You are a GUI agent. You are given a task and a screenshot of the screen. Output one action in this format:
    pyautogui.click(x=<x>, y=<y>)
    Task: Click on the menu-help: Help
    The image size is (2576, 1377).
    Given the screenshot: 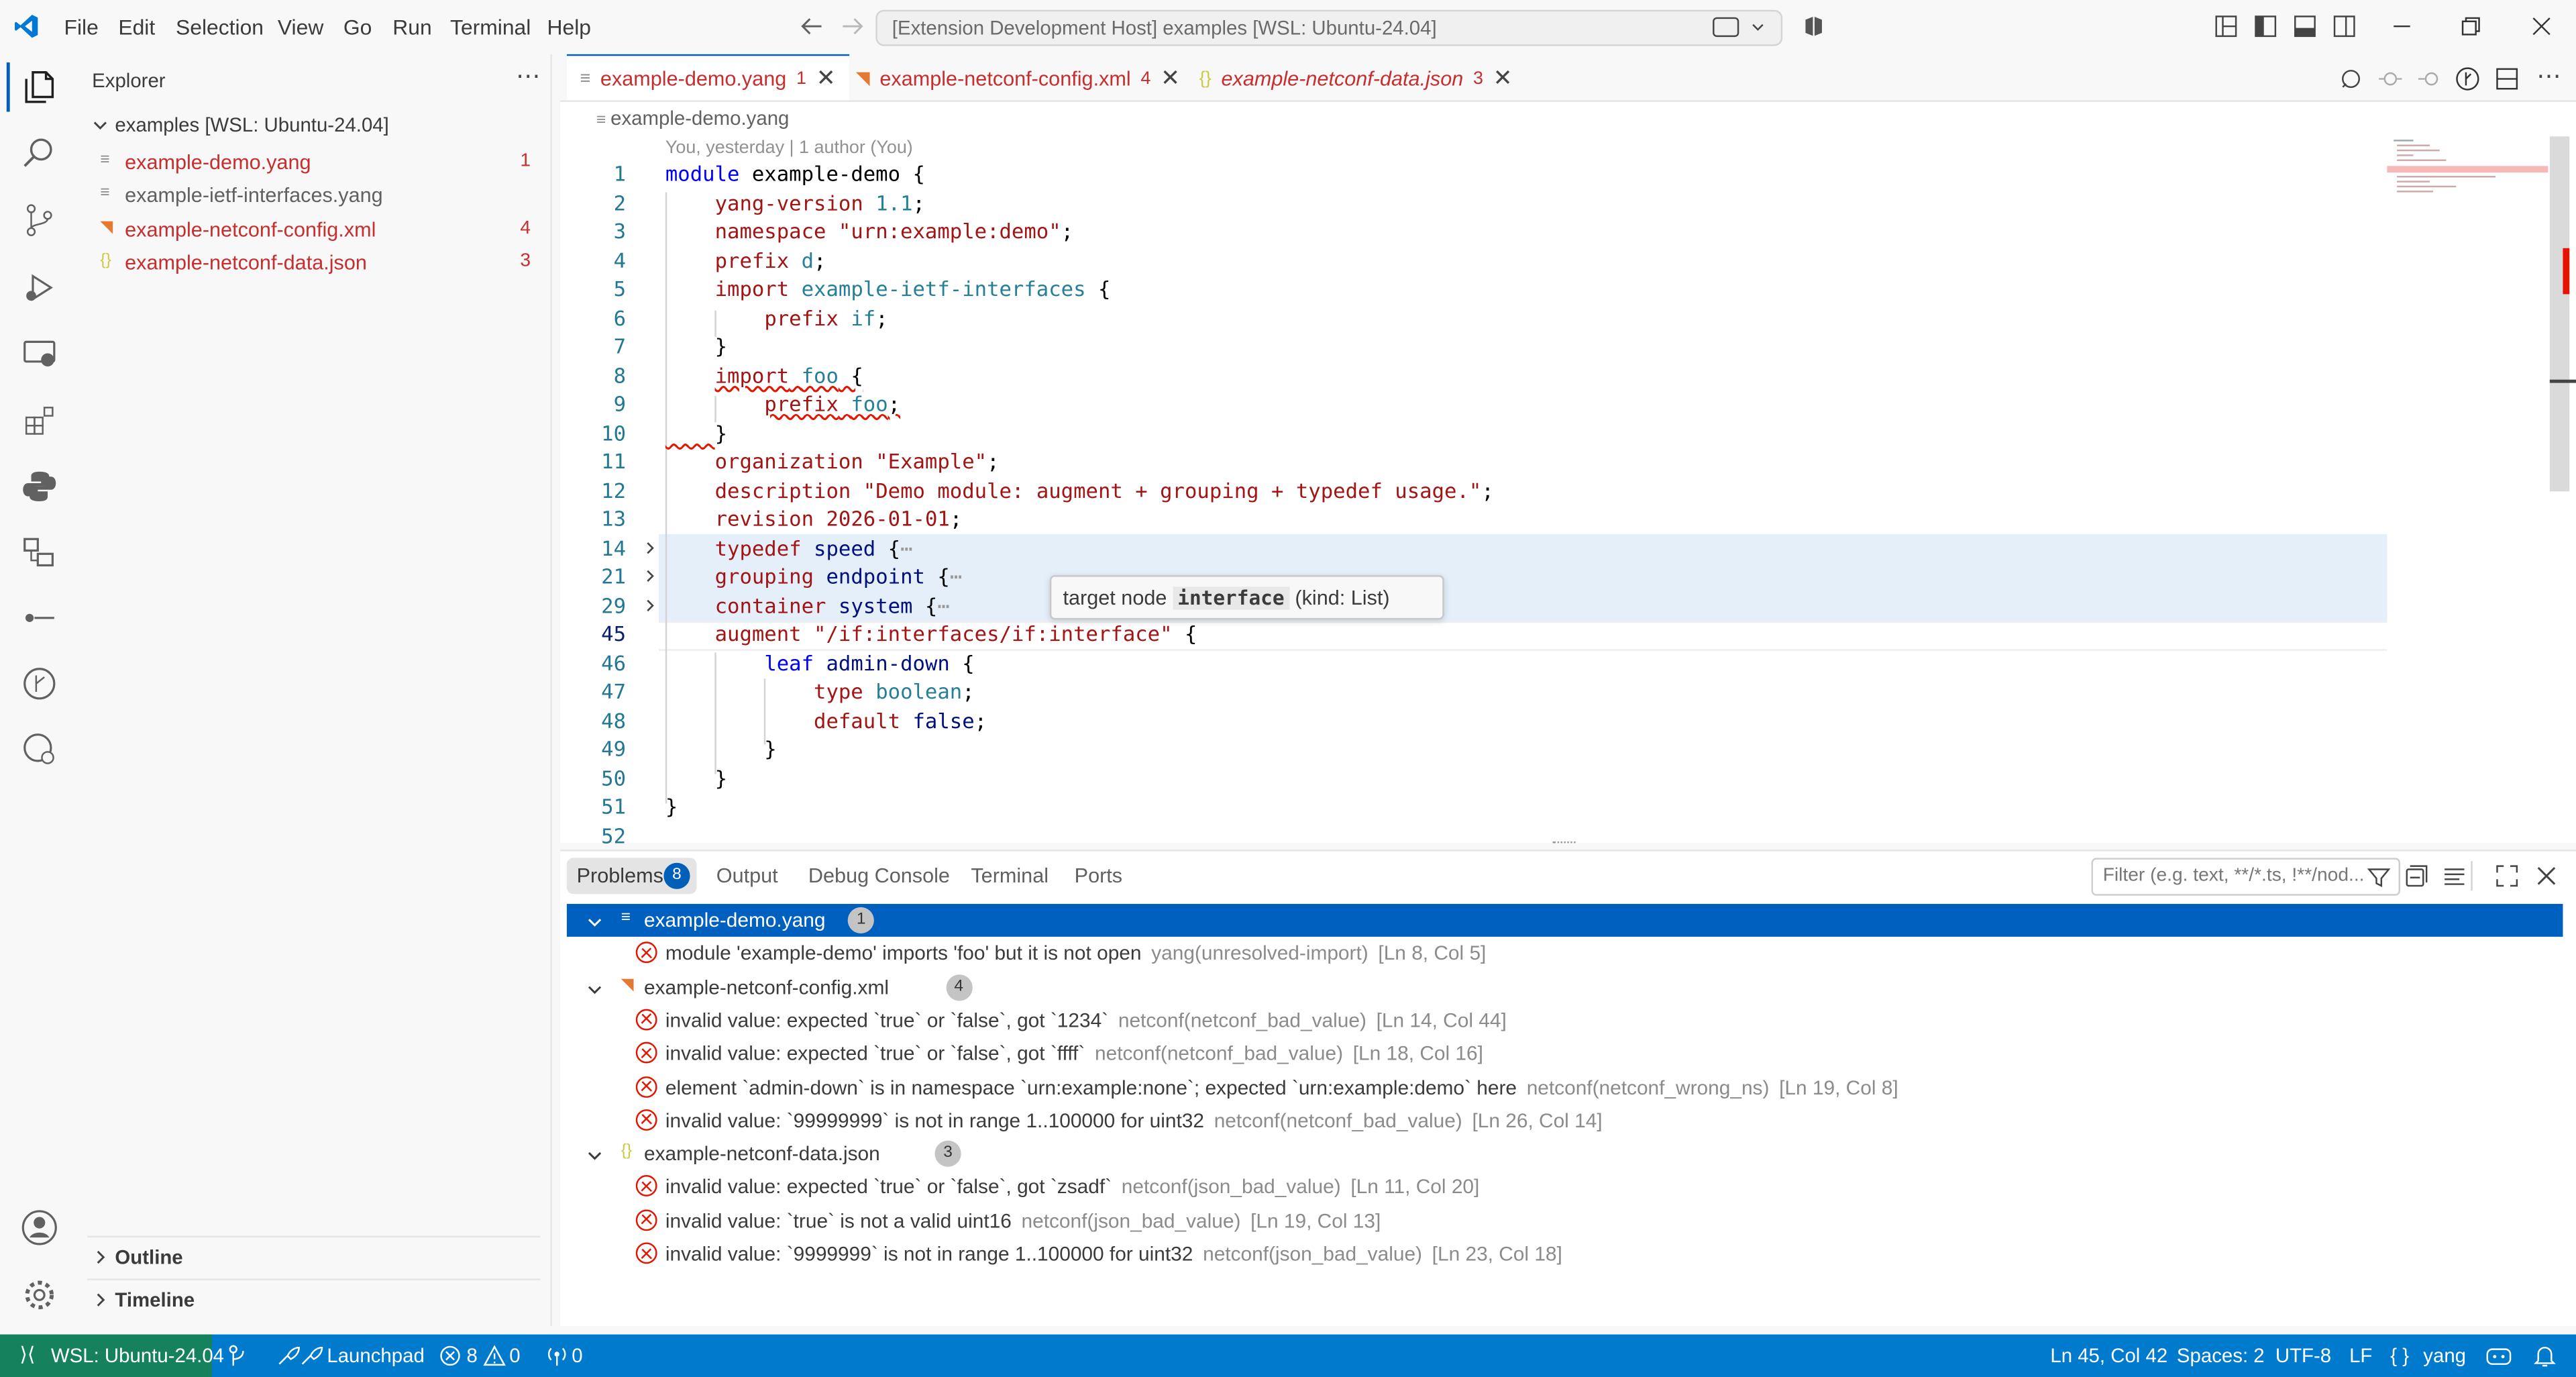 What is the action you would take?
    pyautogui.click(x=569, y=27)
    